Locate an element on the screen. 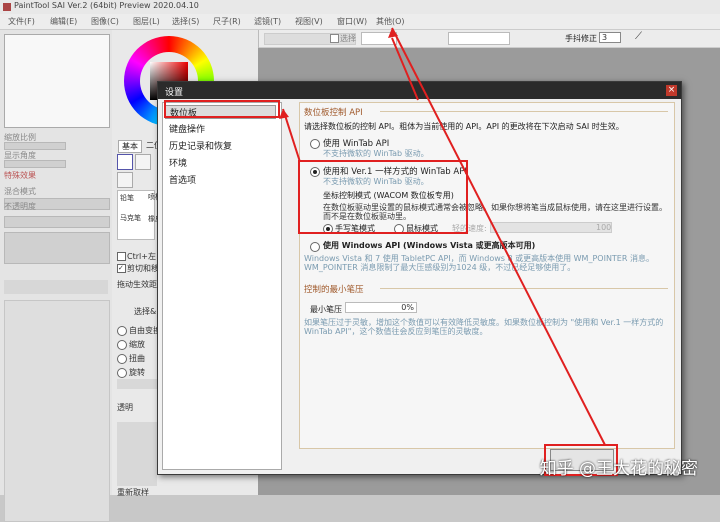  watermark: 知乎 @王大花的秘密 is located at coordinates (618, 469).